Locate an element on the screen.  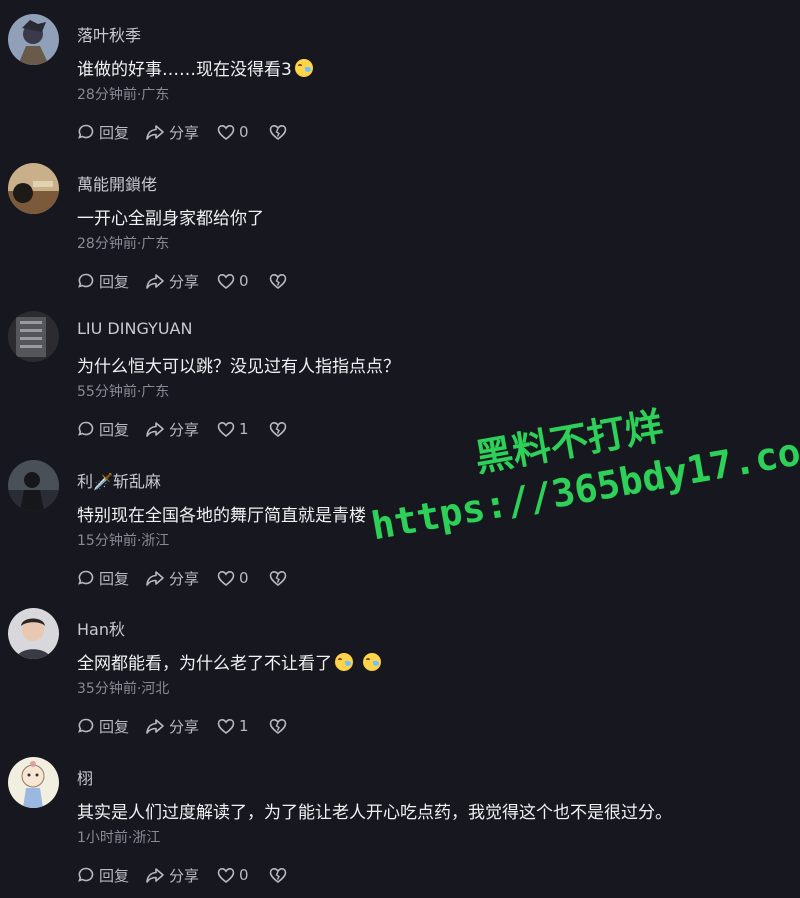
comment-text: 其实是人们过度解读了，为了能让老人开心吃点药，我觉得这个也不是很过分。 is located at coordinates (374, 813).